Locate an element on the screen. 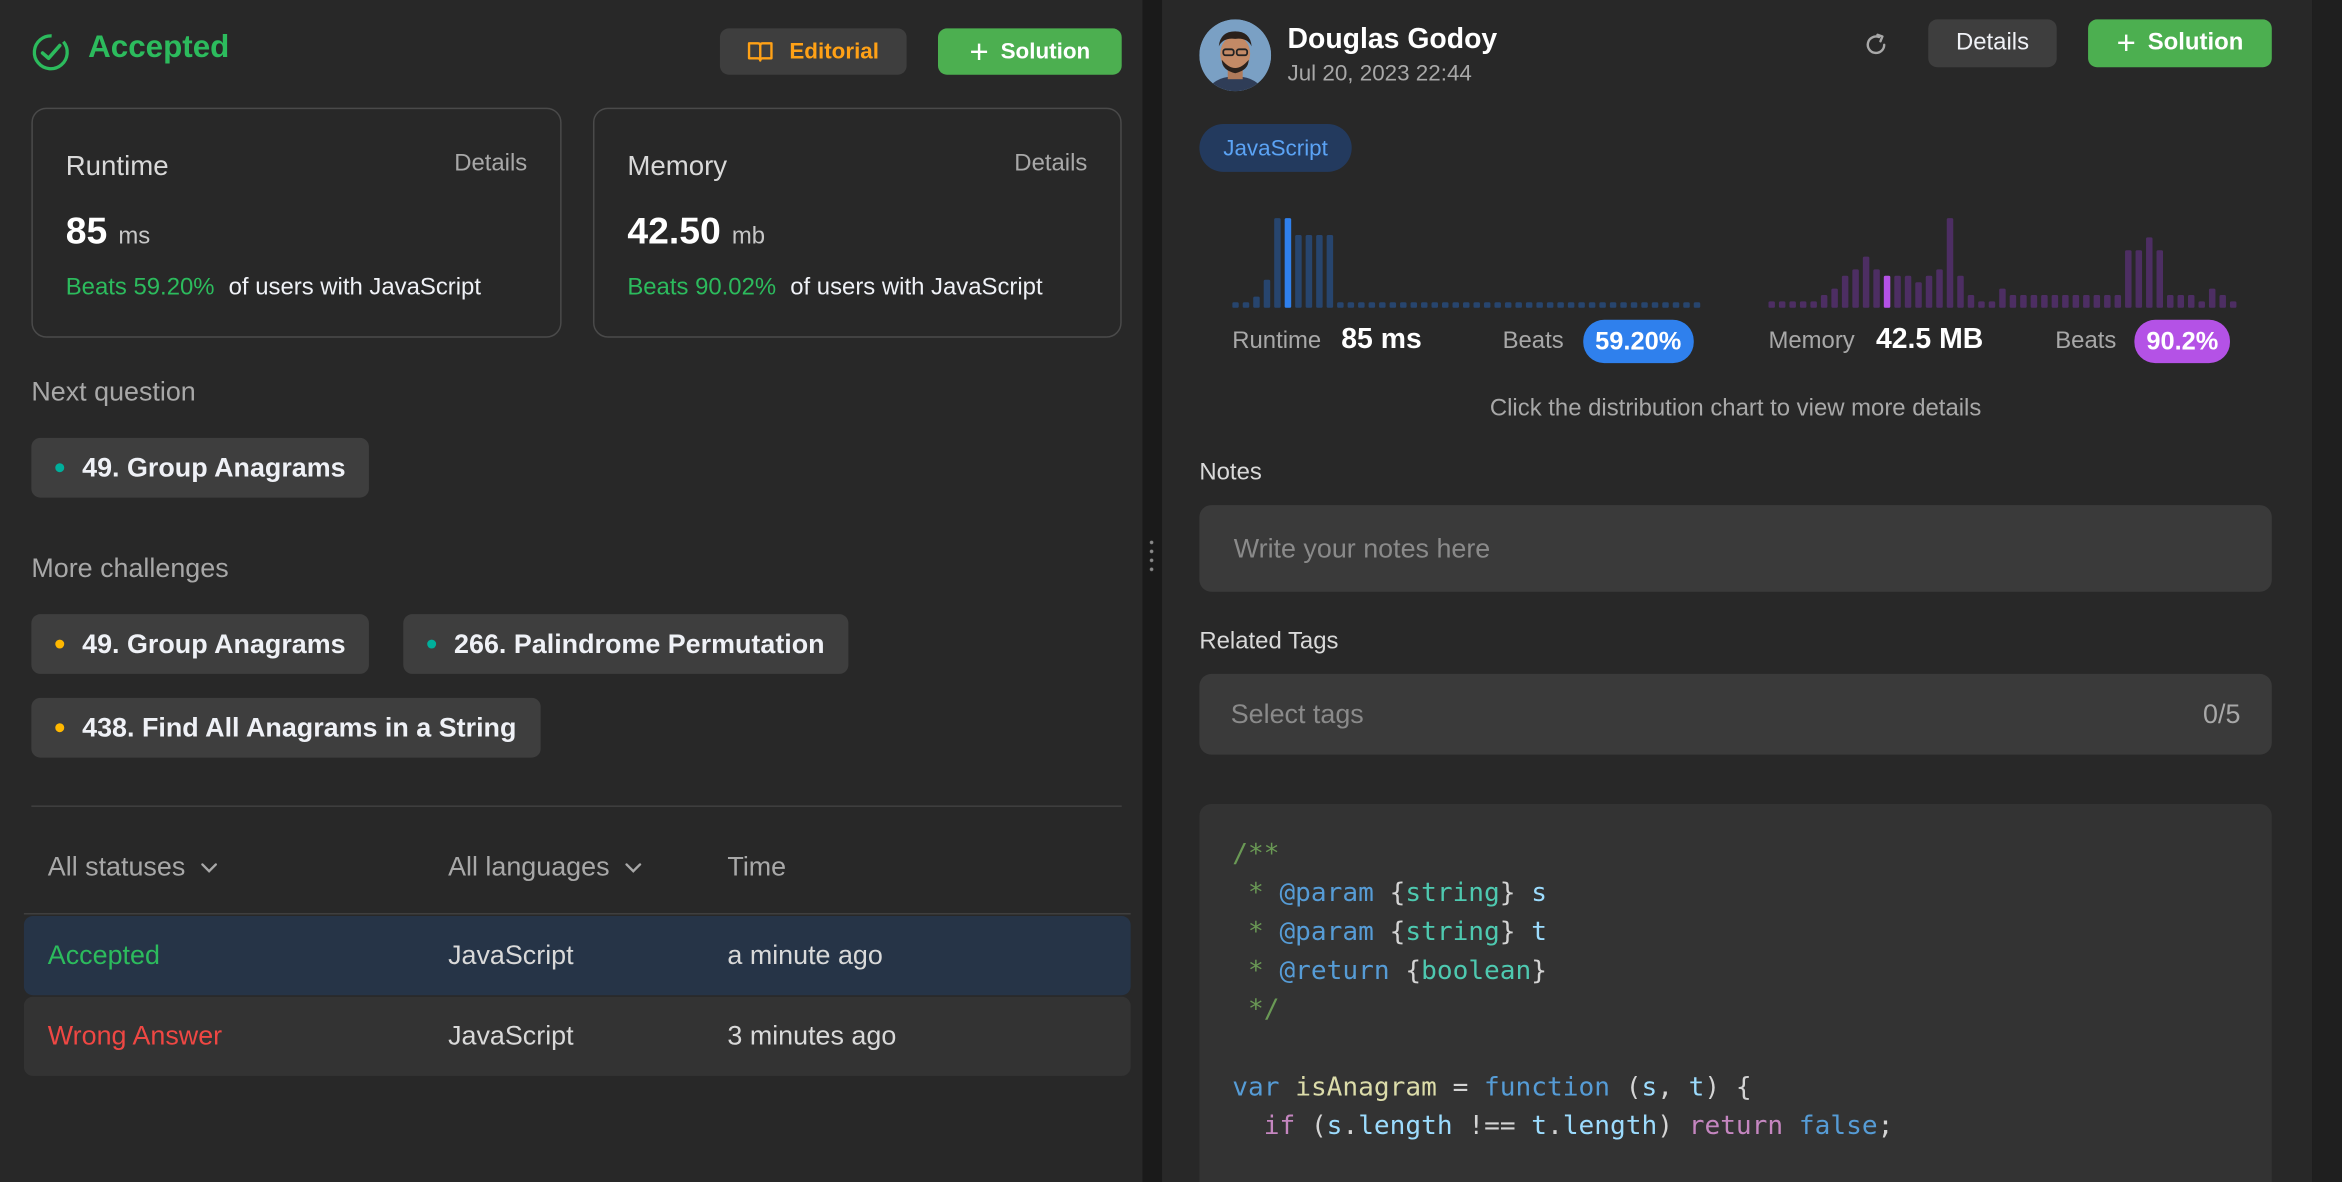 The height and width of the screenshot is (1182, 2342). scrollbar is located at coordinates (2327, 591).